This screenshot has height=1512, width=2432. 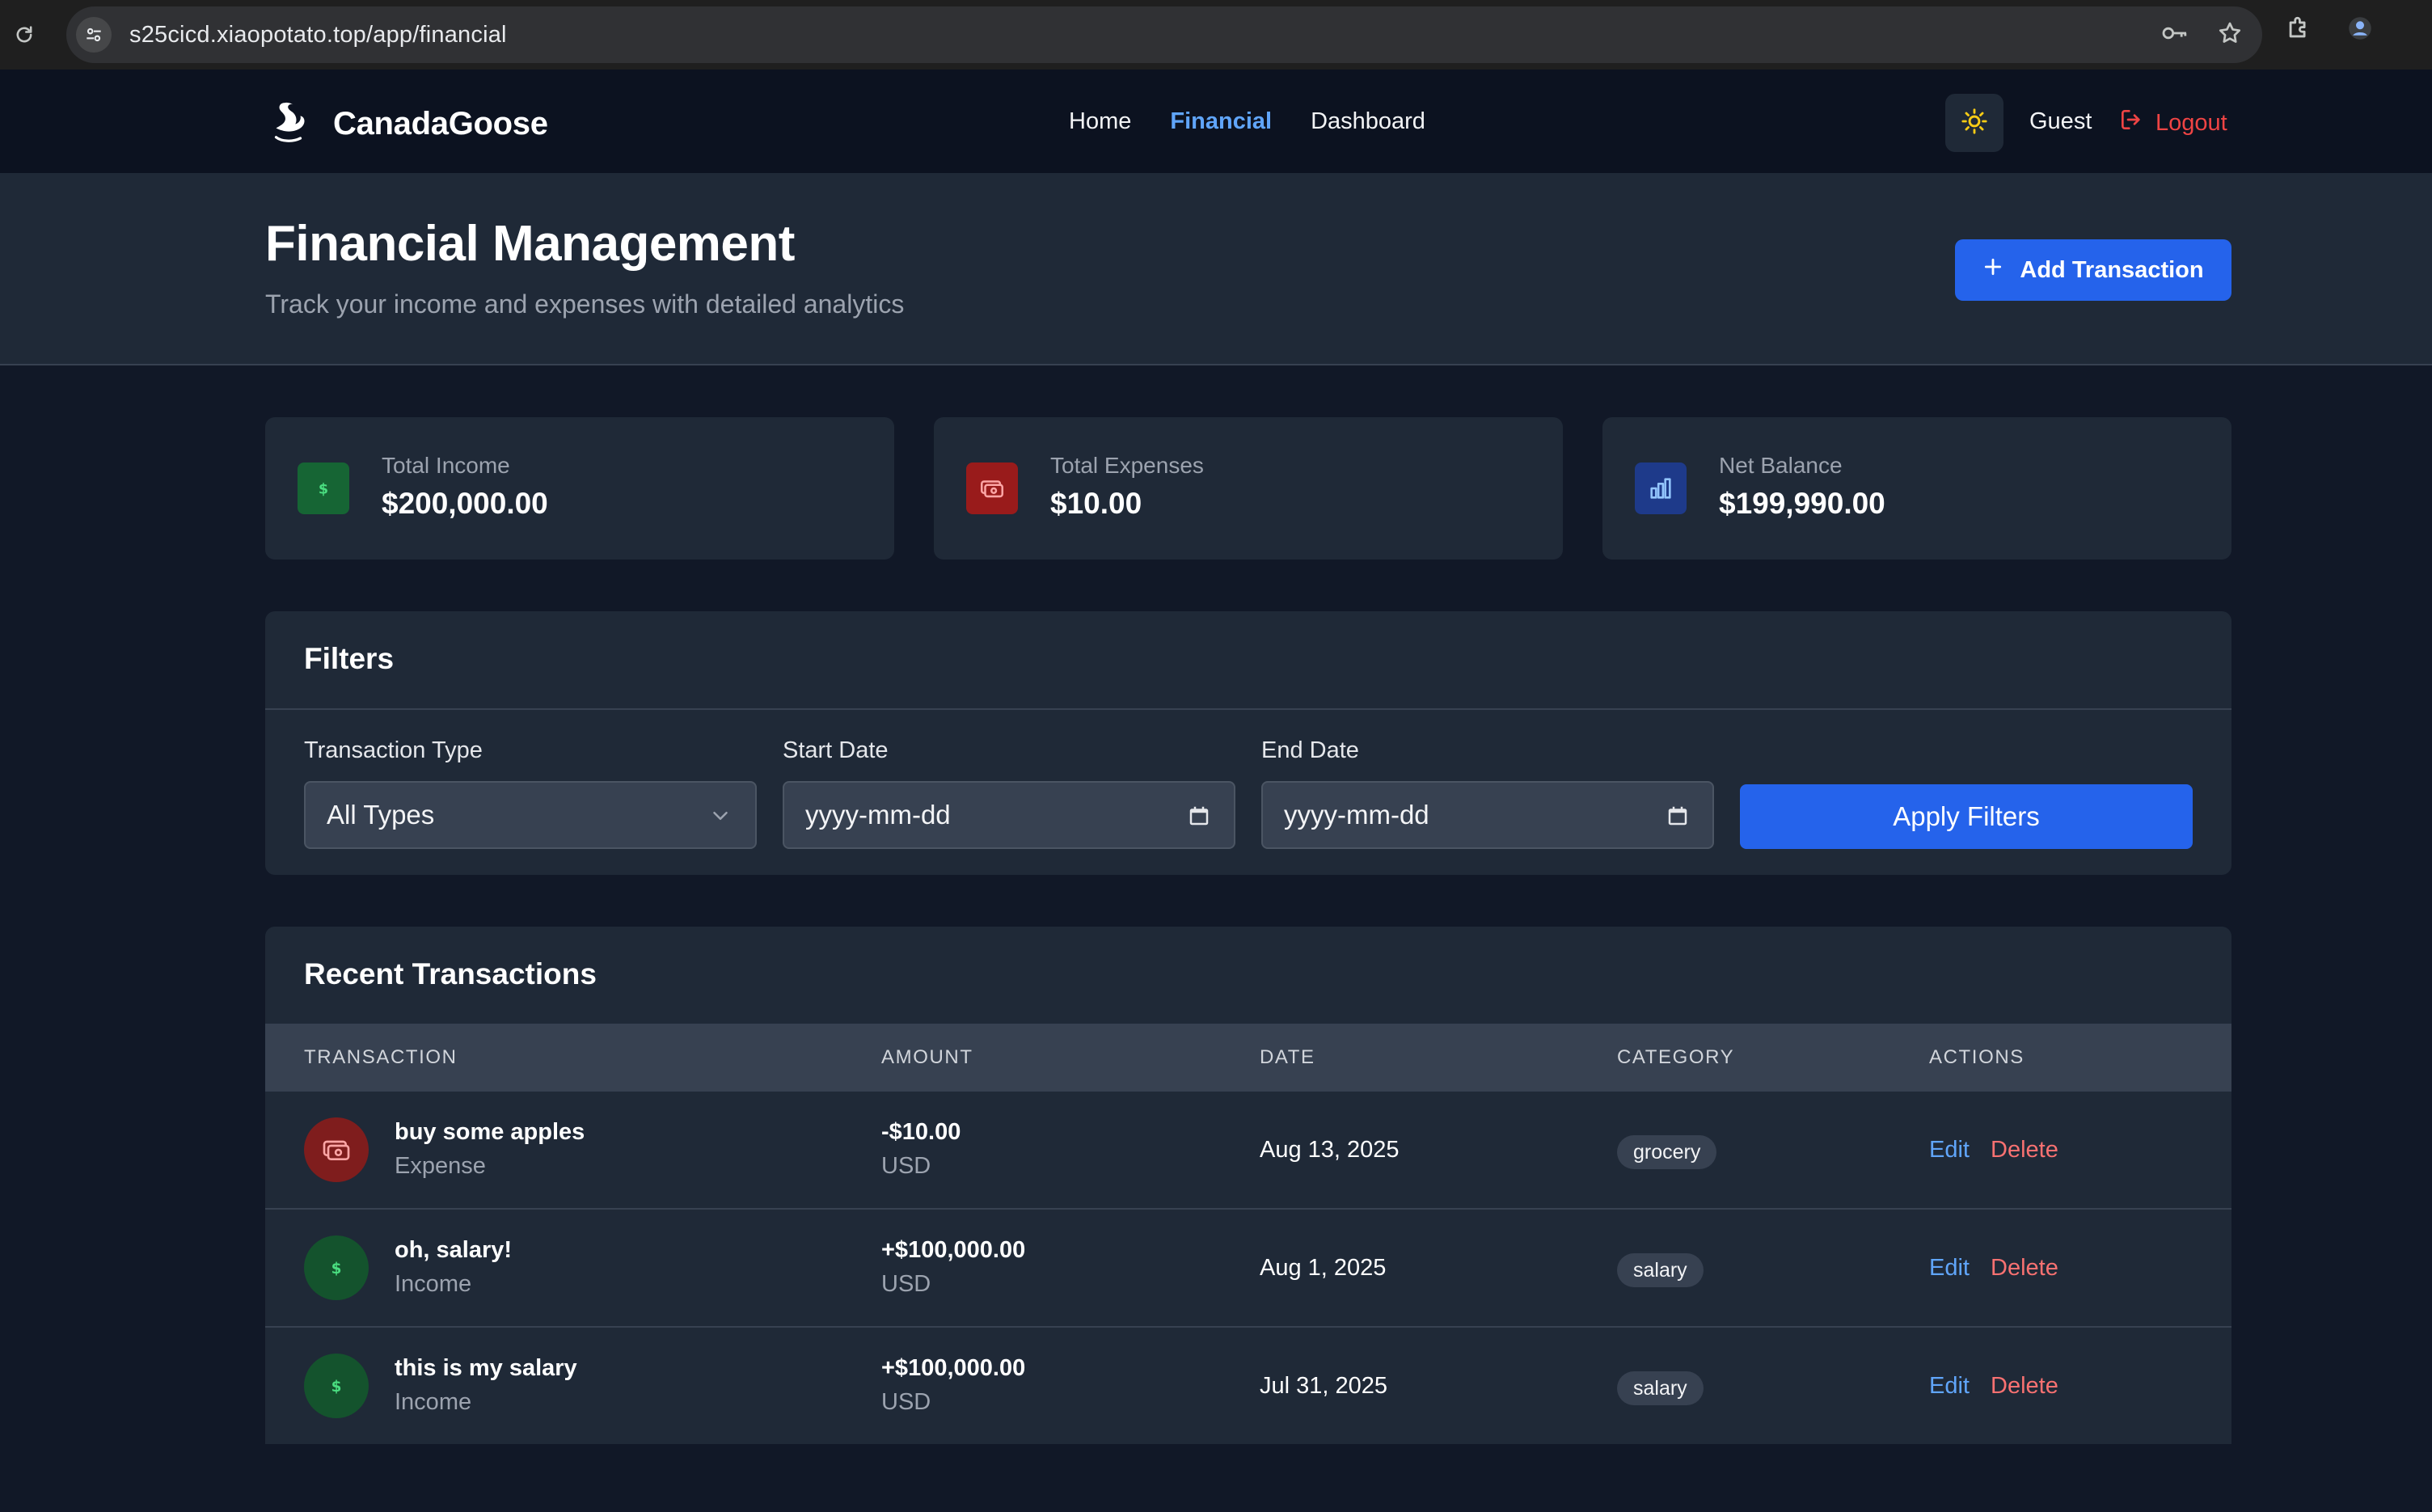 What do you see at coordinates (927, 1057) in the screenshot?
I see `column-header-amount: AMOUNT` at bounding box center [927, 1057].